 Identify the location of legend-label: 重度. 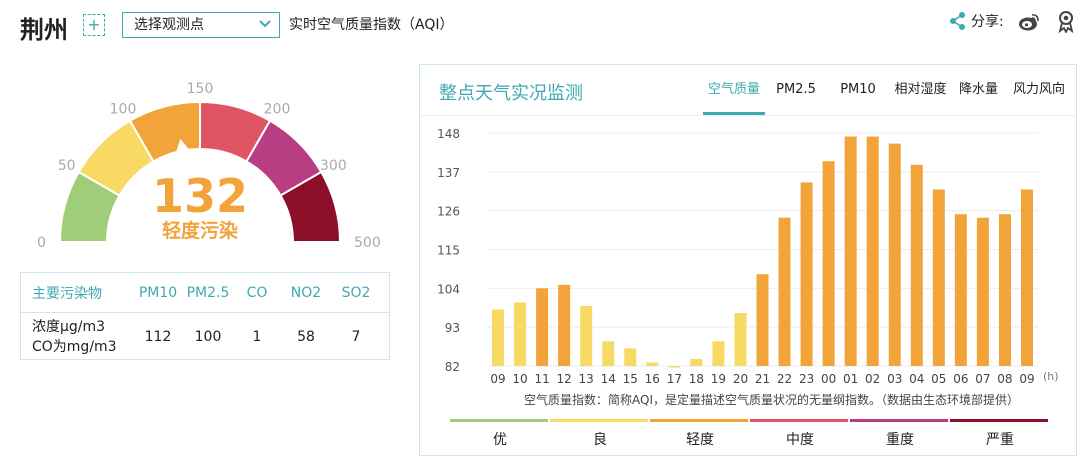
(900, 440).